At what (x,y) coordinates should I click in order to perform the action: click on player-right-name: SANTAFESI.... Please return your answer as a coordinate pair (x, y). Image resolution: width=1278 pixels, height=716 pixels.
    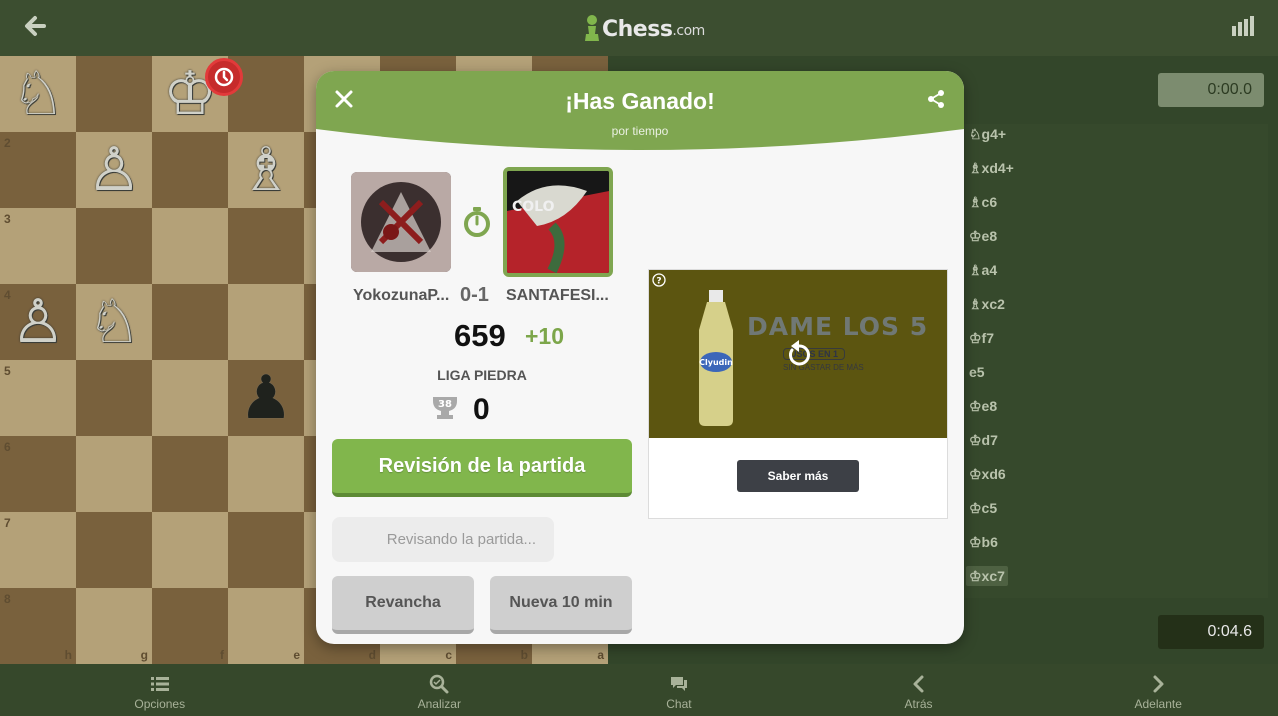
    Looking at the image, I should click on (557, 296).